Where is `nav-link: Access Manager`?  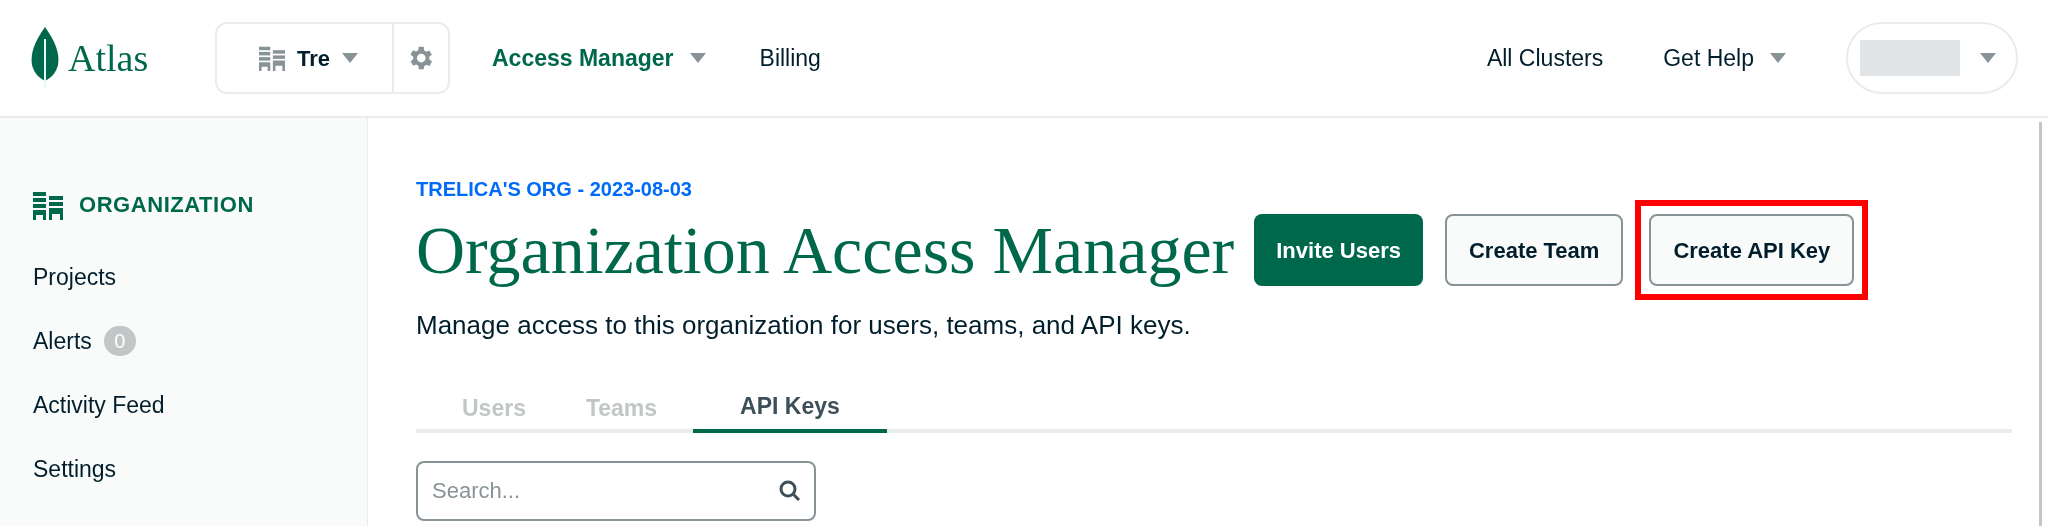
nav-link: Access Manager is located at coordinates (599, 58).